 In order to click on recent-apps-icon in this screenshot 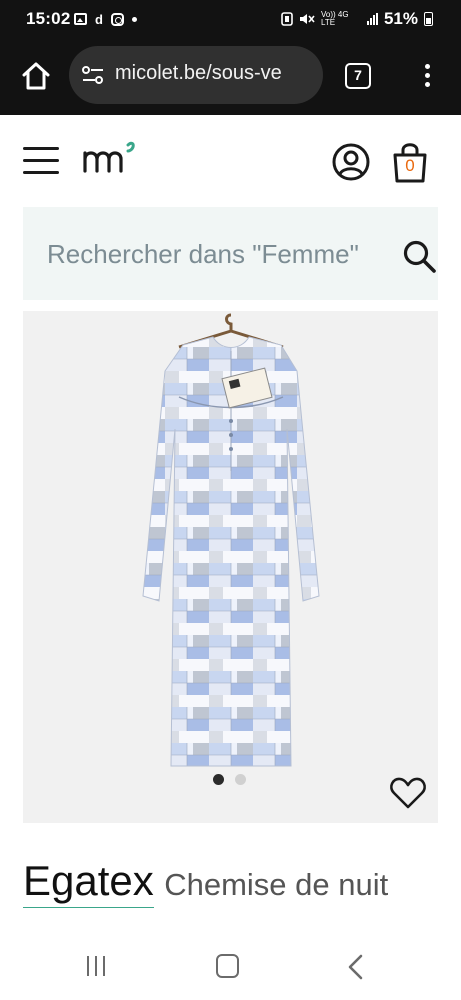, I will do `click(99, 966)`.